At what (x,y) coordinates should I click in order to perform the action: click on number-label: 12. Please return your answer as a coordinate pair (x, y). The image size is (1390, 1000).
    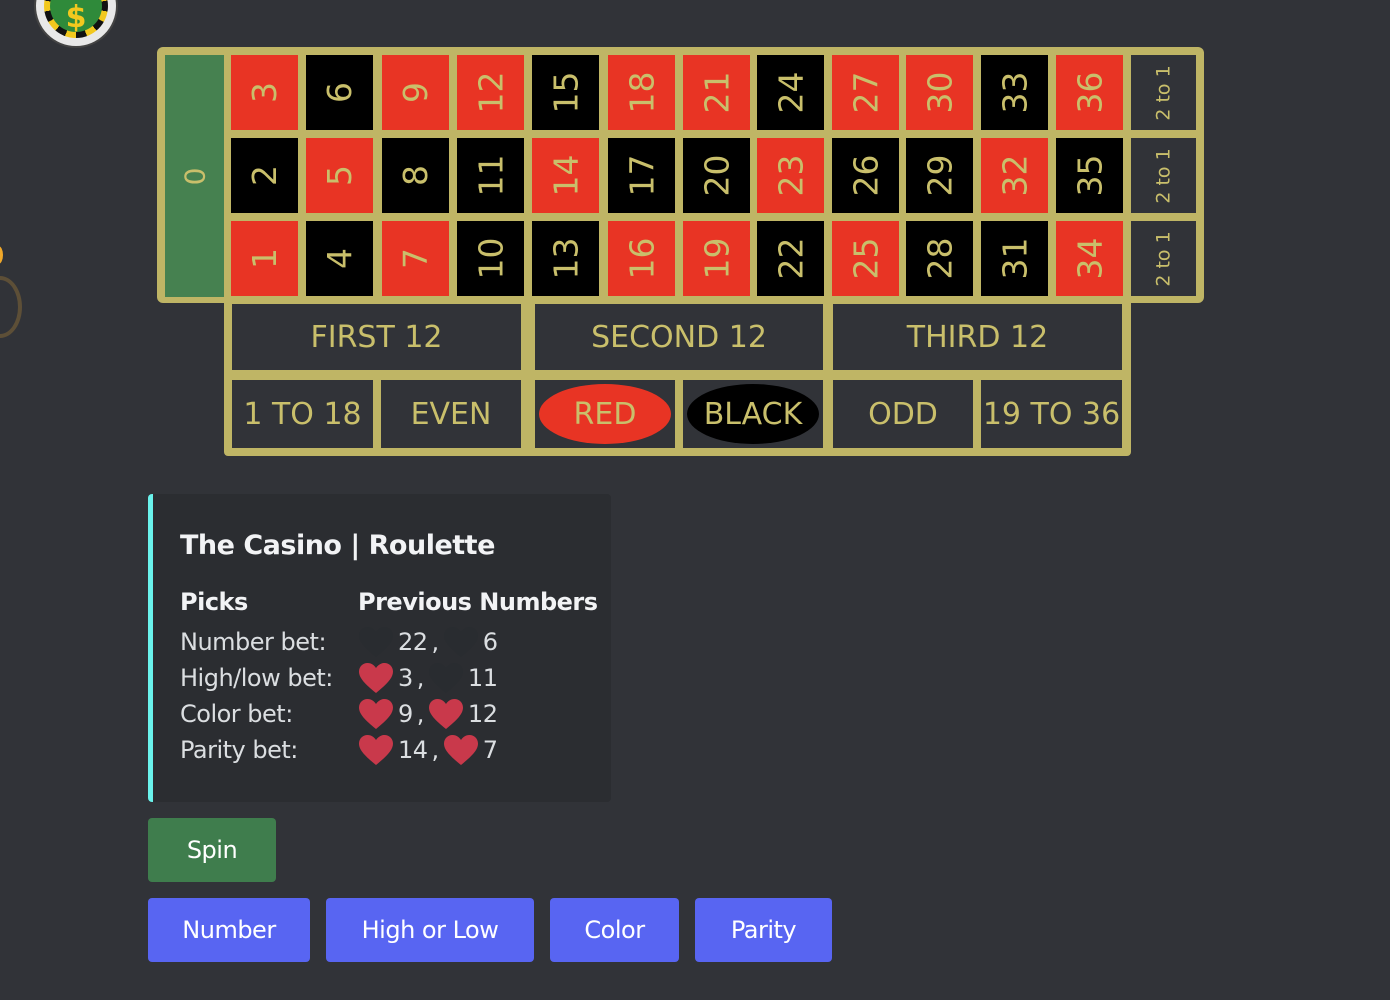
    Looking at the image, I should click on (490, 92).